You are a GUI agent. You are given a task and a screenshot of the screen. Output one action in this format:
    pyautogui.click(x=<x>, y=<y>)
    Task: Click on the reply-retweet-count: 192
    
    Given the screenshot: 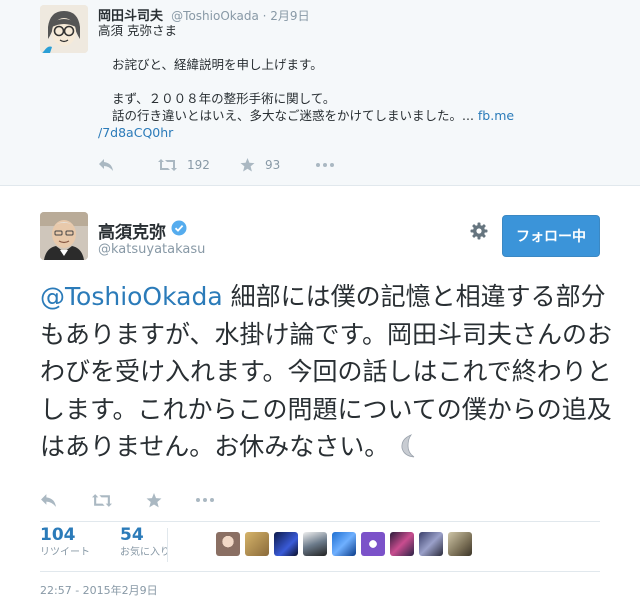 What is the action you would take?
    pyautogui.click(x=198, y=165)
    